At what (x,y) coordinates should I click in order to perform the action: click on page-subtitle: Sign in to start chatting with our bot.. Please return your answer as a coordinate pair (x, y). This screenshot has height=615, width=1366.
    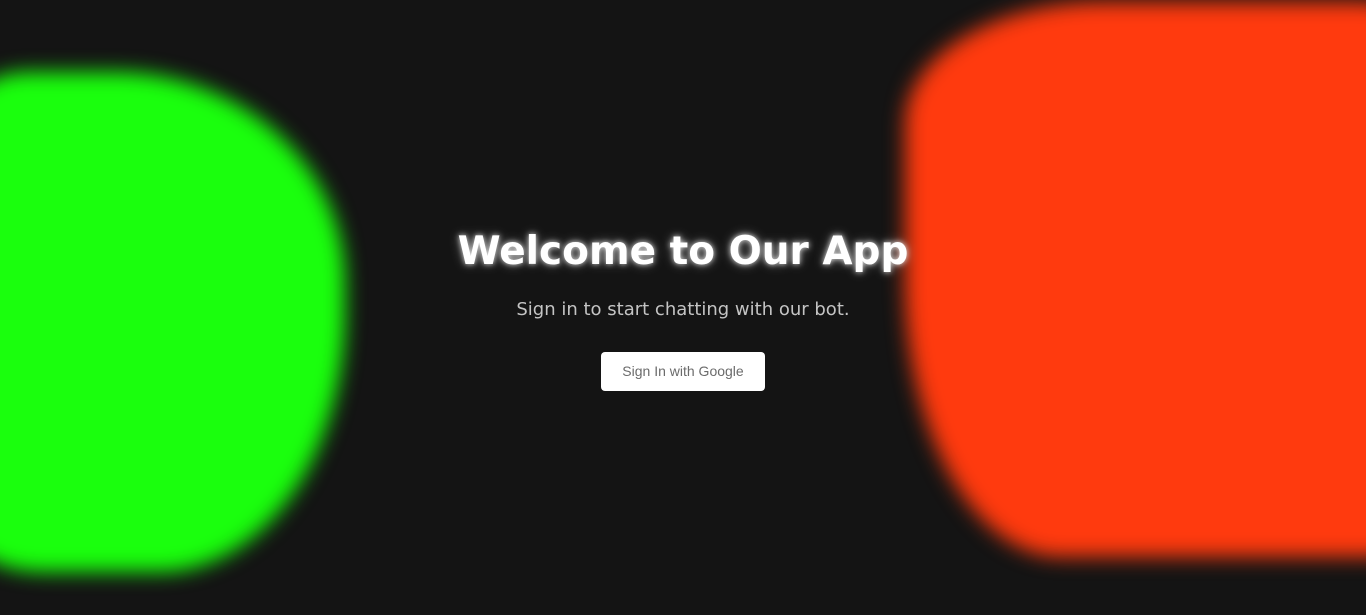
    Looking at the image, I should click on (683, 309).